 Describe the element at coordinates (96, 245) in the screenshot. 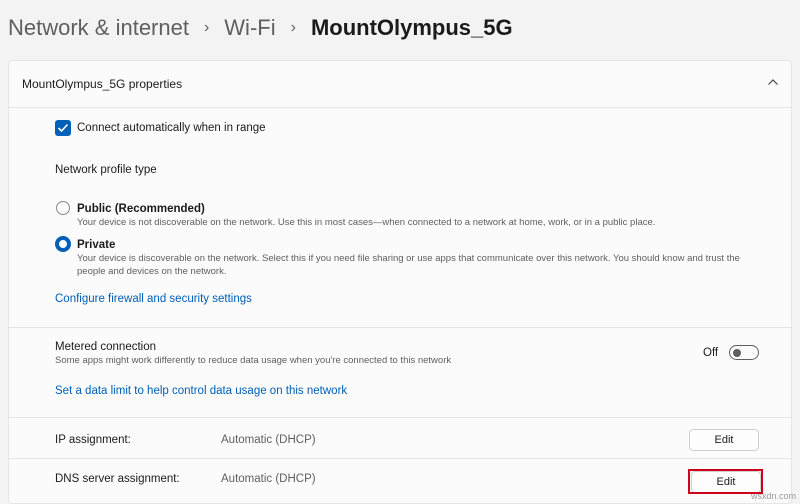

I see `private-radio-label: Private` at that location.